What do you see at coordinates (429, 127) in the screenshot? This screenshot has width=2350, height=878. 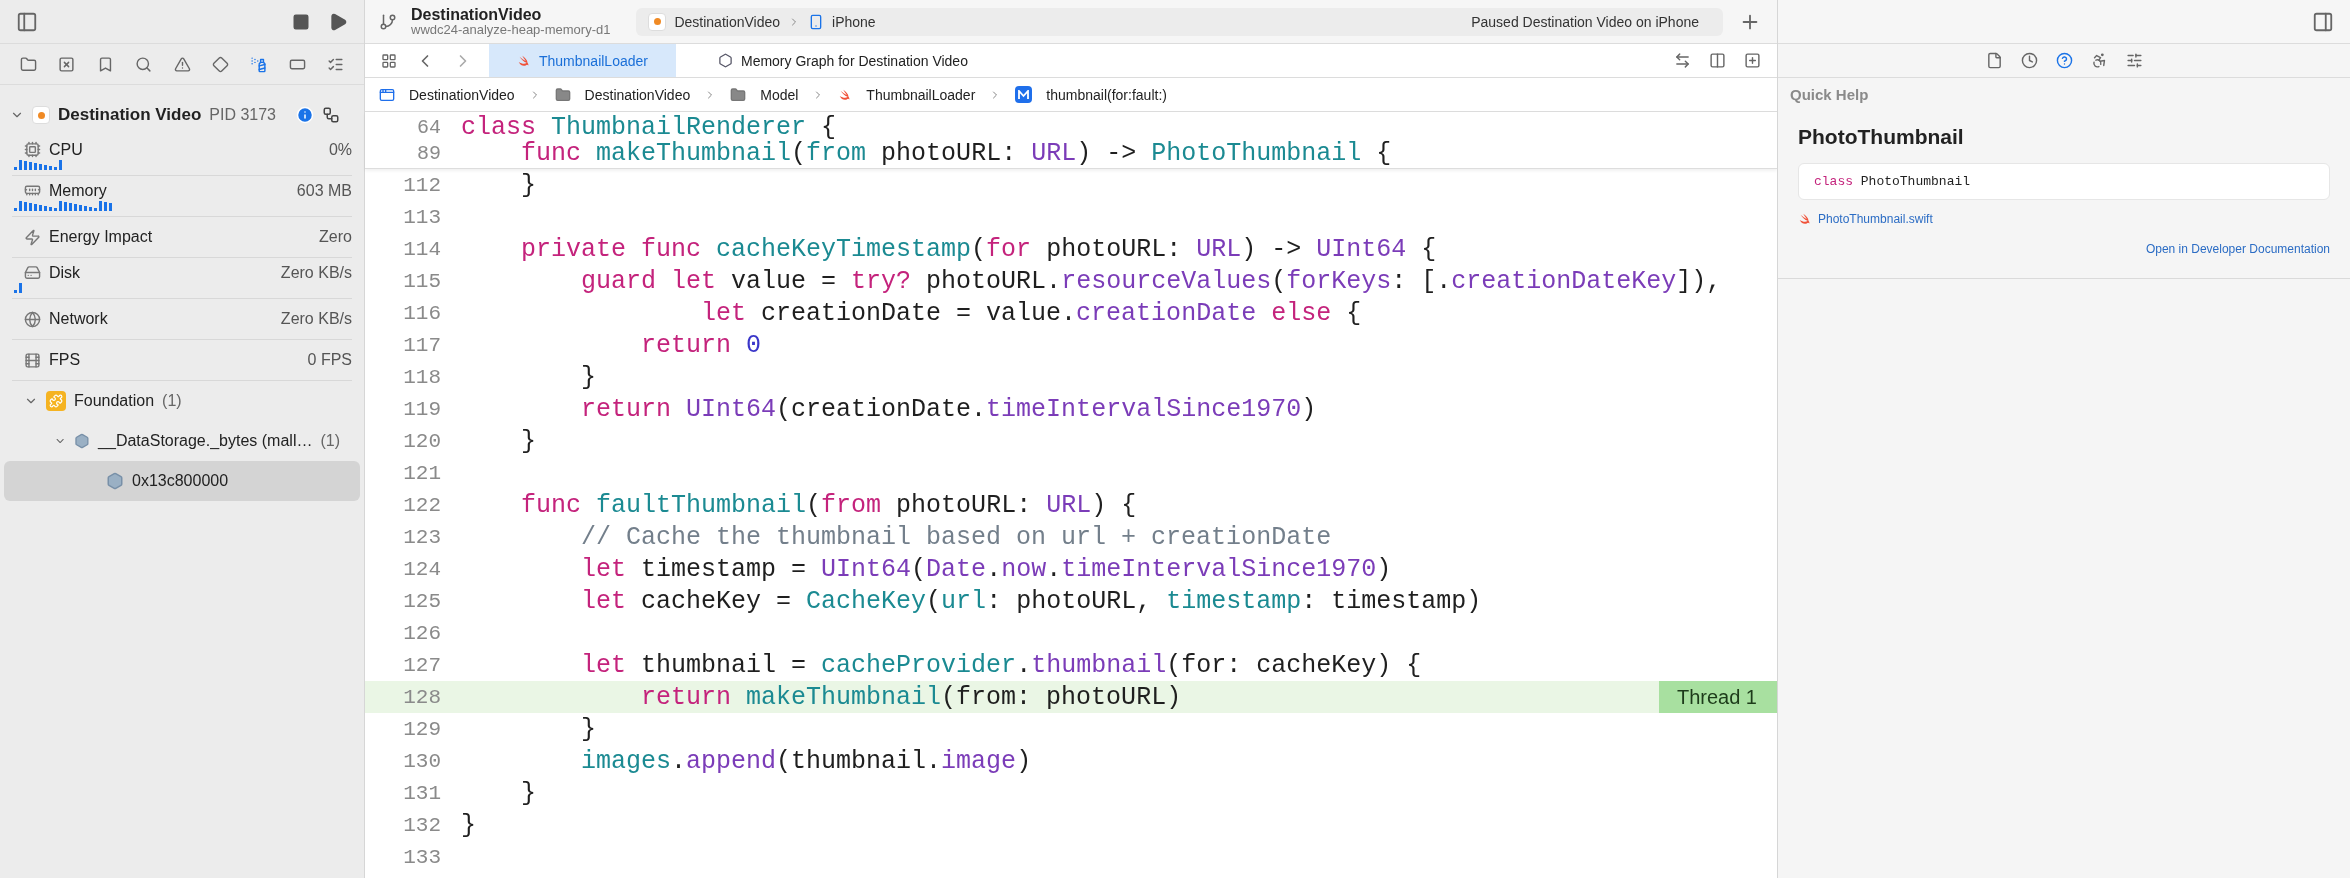 I see `line-number: 64` at bounding box center [429, 127].